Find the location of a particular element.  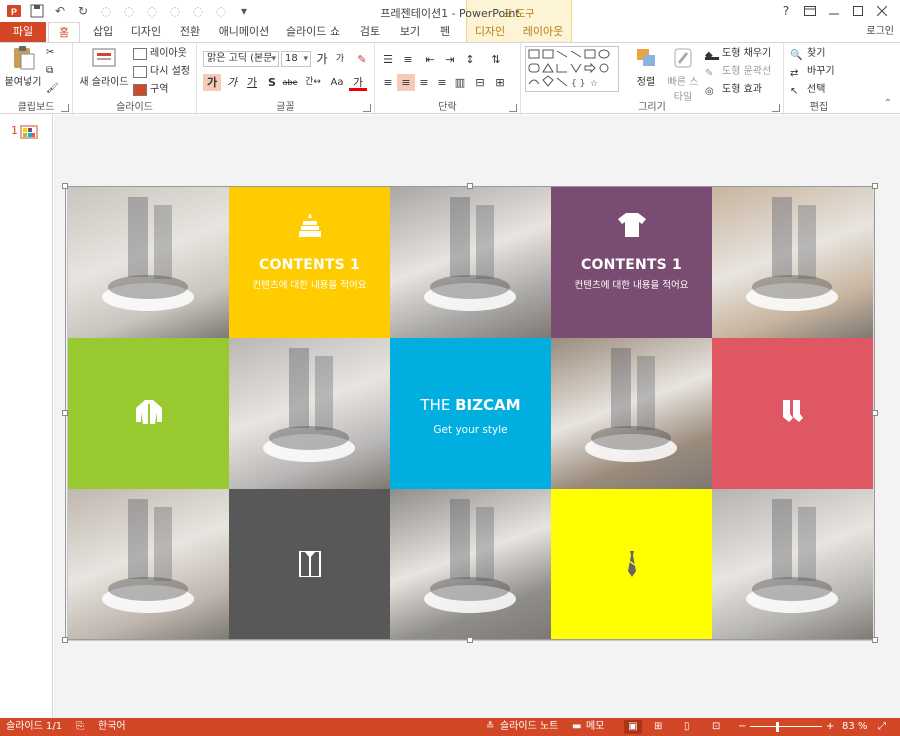

slide-color-tile: THE BIZCAM Get your style is located at coordinates (470, 413).